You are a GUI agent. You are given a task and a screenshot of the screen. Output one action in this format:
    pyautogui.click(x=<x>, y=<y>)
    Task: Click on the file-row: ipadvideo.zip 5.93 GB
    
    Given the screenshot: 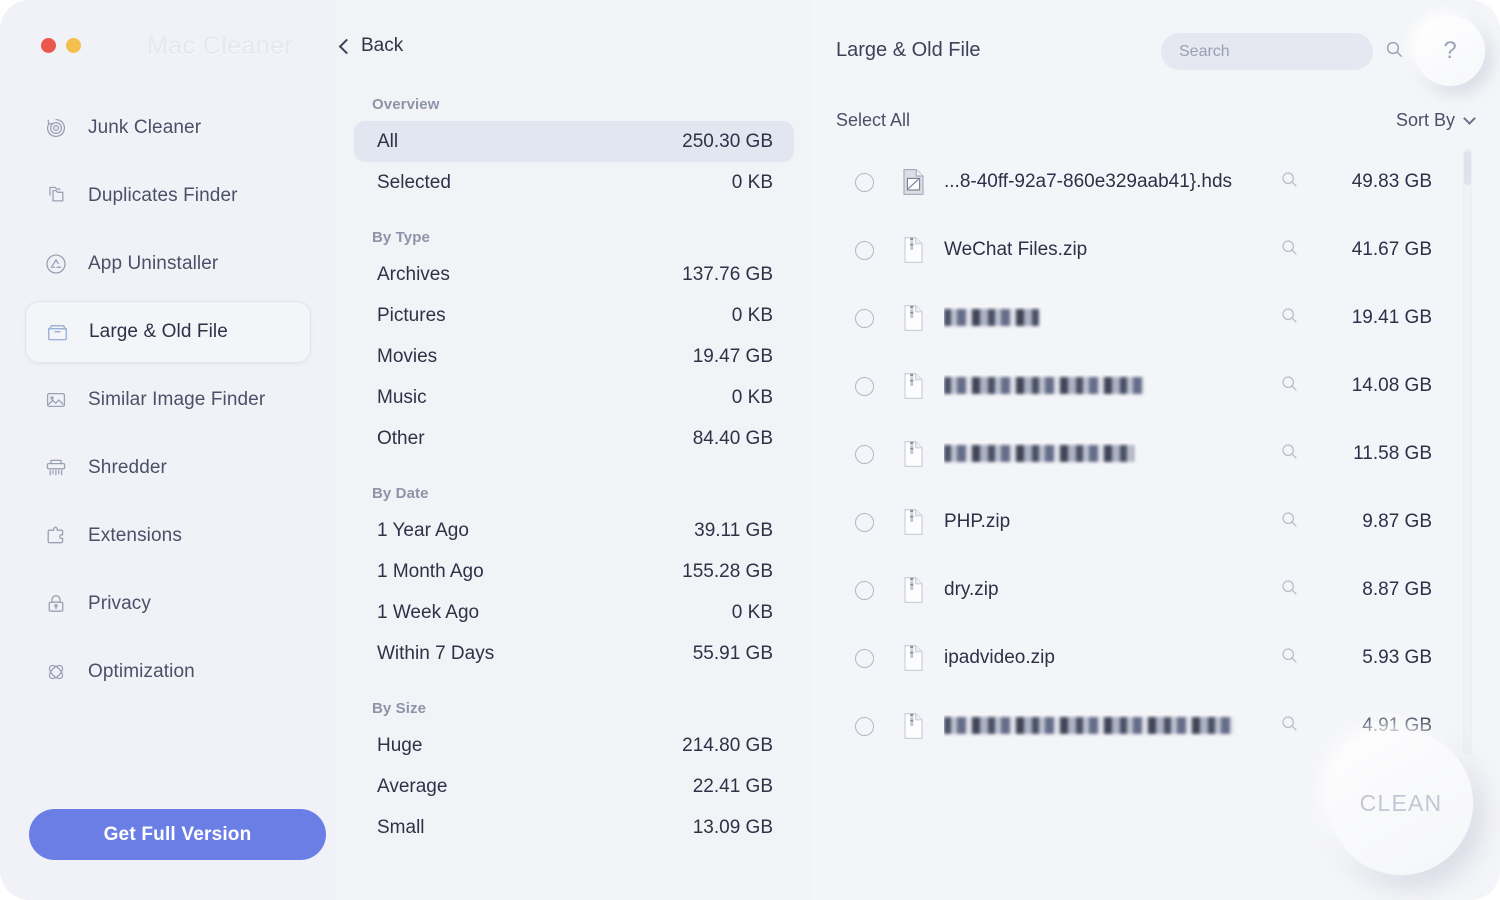 What is the action you would take?
    pyautogui.click(x=1155, y=658)
    